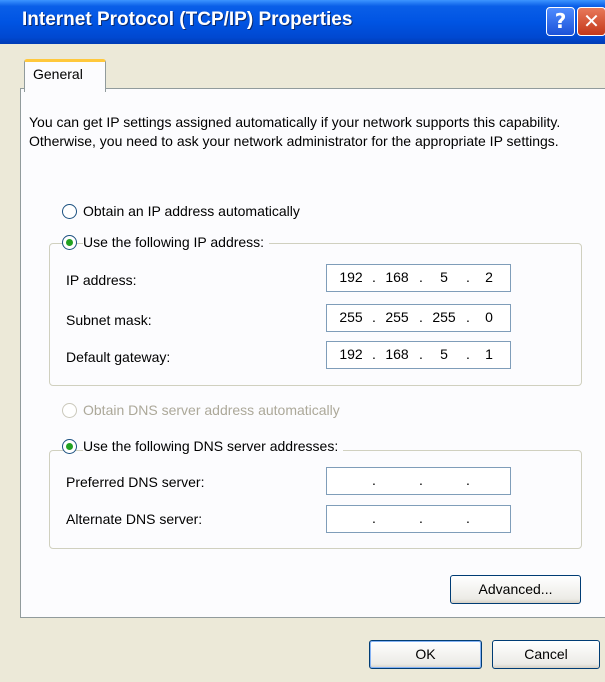 The width and height of the screenshot is (605, 682). What do you see at coordinates (315, 499) in the screenshot?
I see `dns-server-group` at bounding box center [315, 499].